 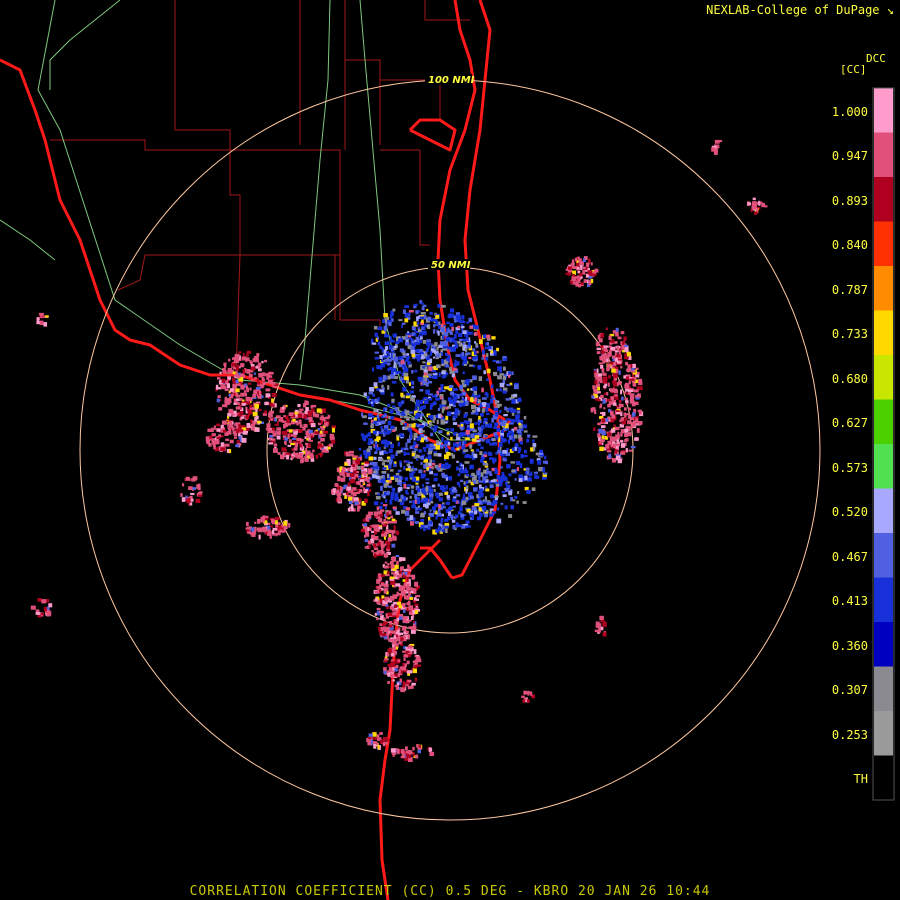 I want to click on legend-label: 0.253, so click(x=849, y=734).